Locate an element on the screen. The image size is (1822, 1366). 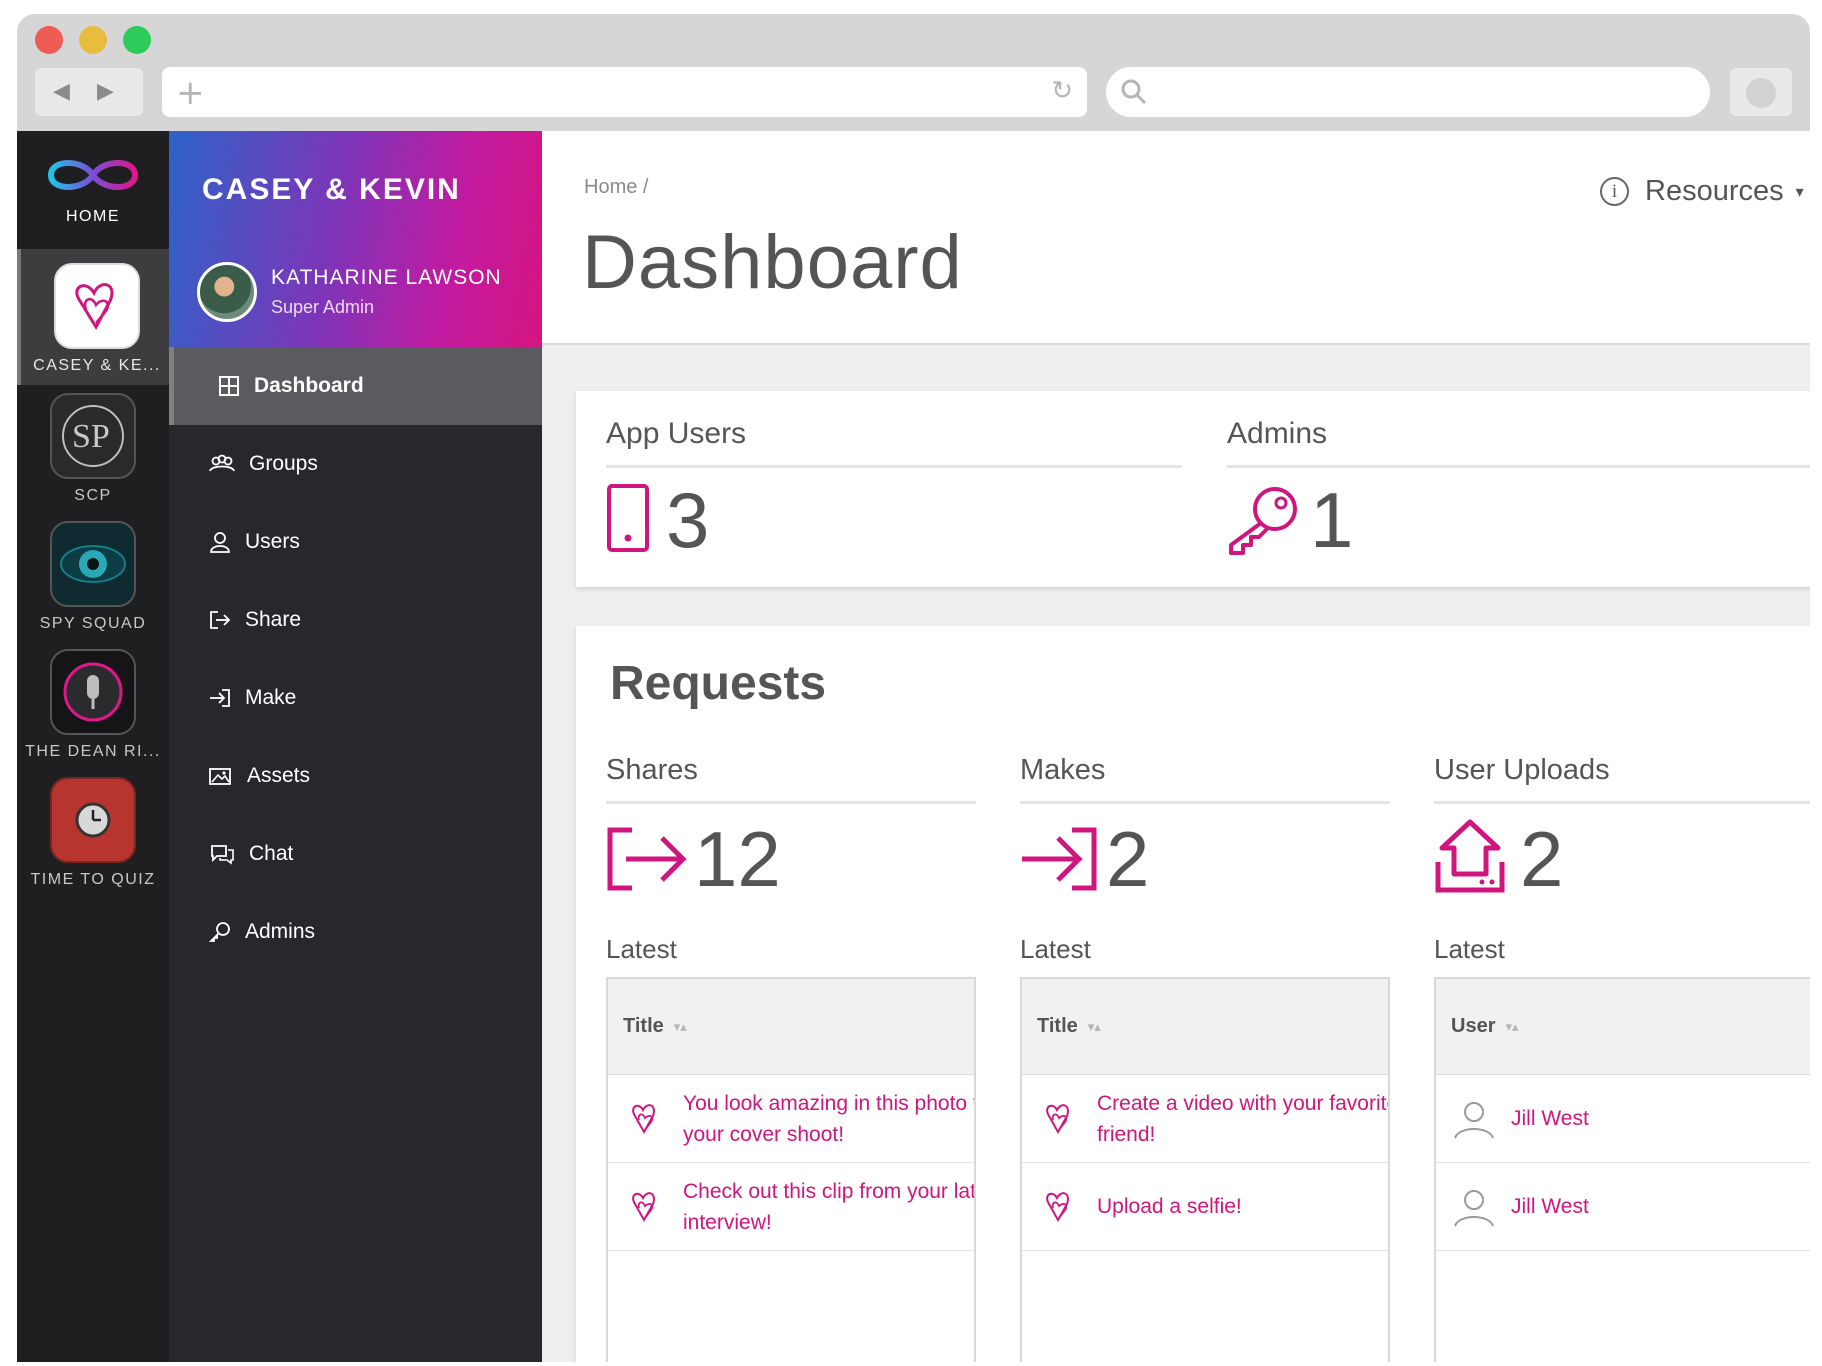
makes-value: 2 is located at coordinates (1128, 859).